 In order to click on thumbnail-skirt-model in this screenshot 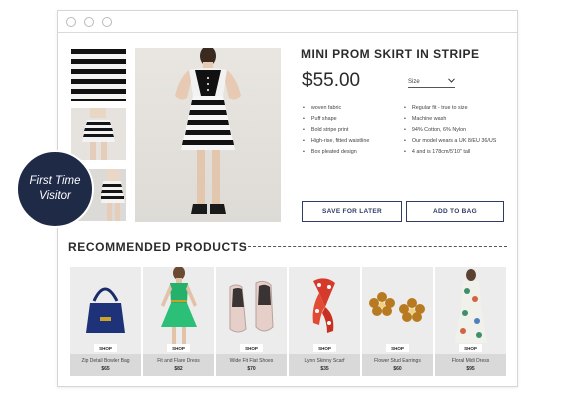, I will do `click(98, 134)`.